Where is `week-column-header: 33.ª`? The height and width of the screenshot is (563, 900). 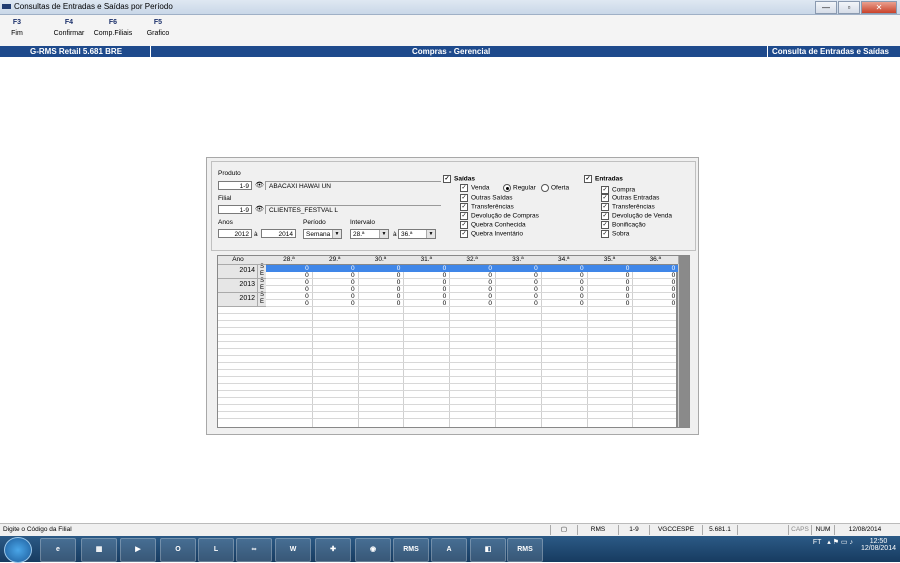
week-column-header: 33.ª is located at coordinates (518, 260).